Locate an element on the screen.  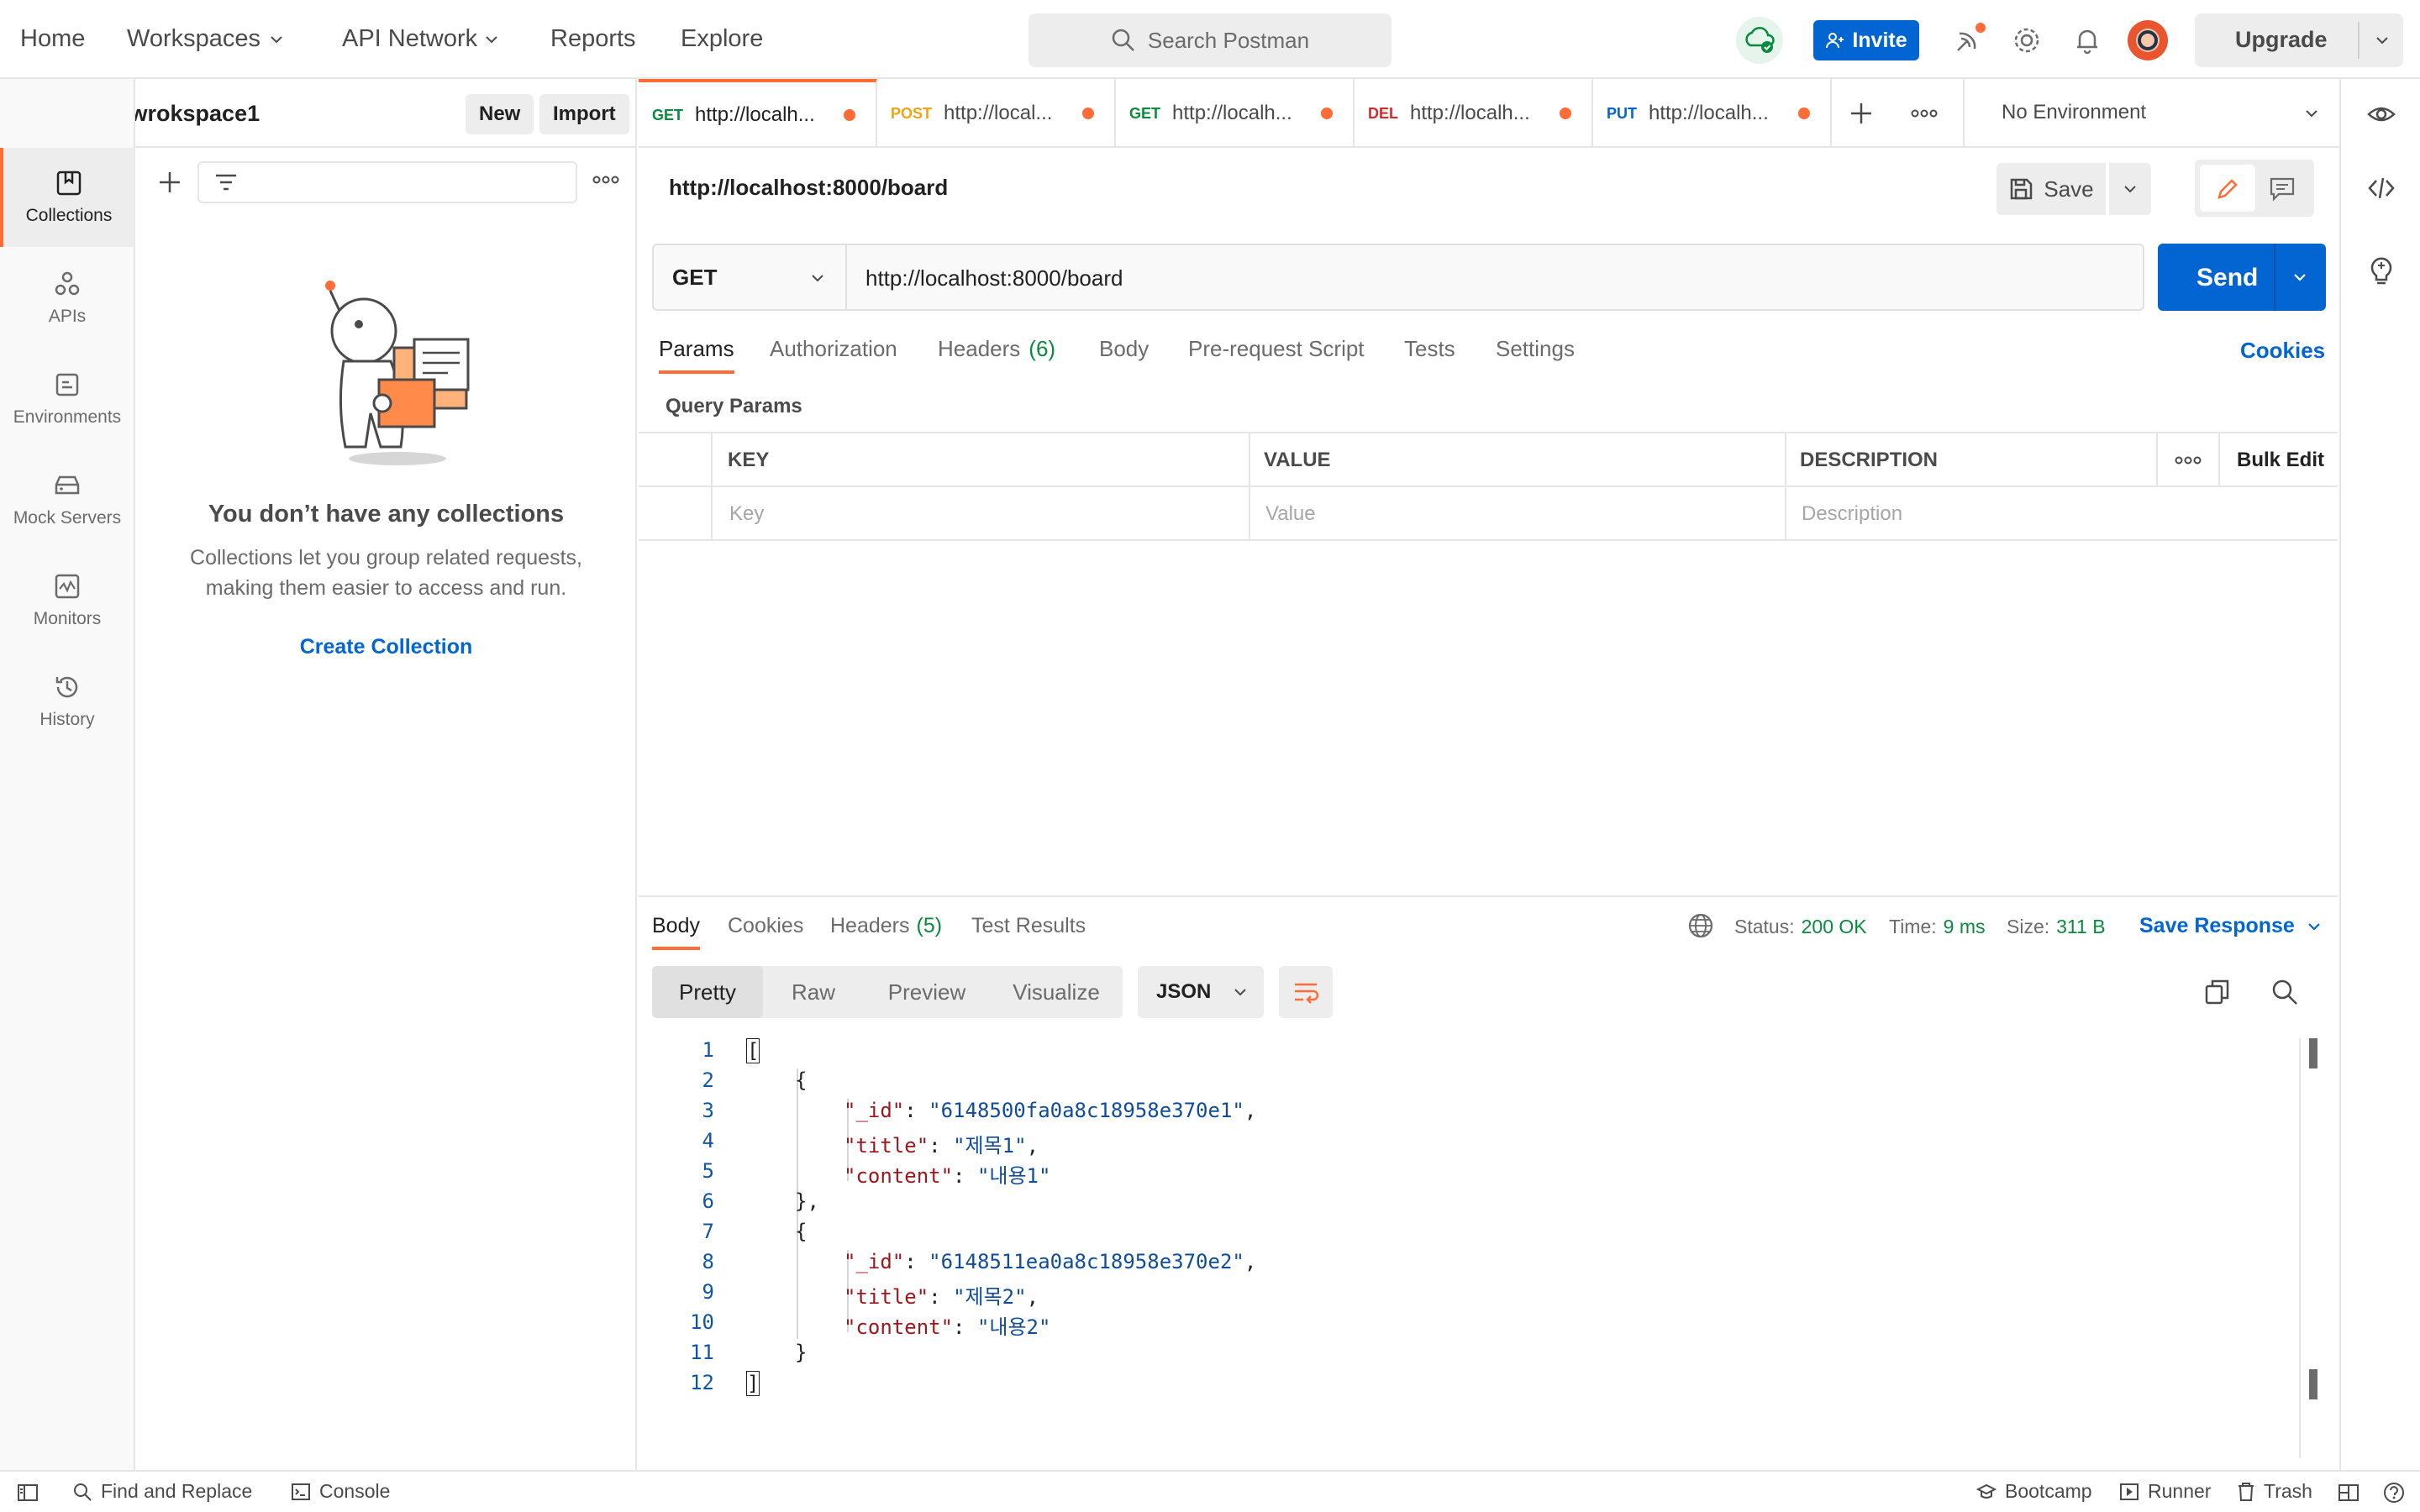
find-and-replace-button: Find and Replace is located at coordinates (162, 1491).